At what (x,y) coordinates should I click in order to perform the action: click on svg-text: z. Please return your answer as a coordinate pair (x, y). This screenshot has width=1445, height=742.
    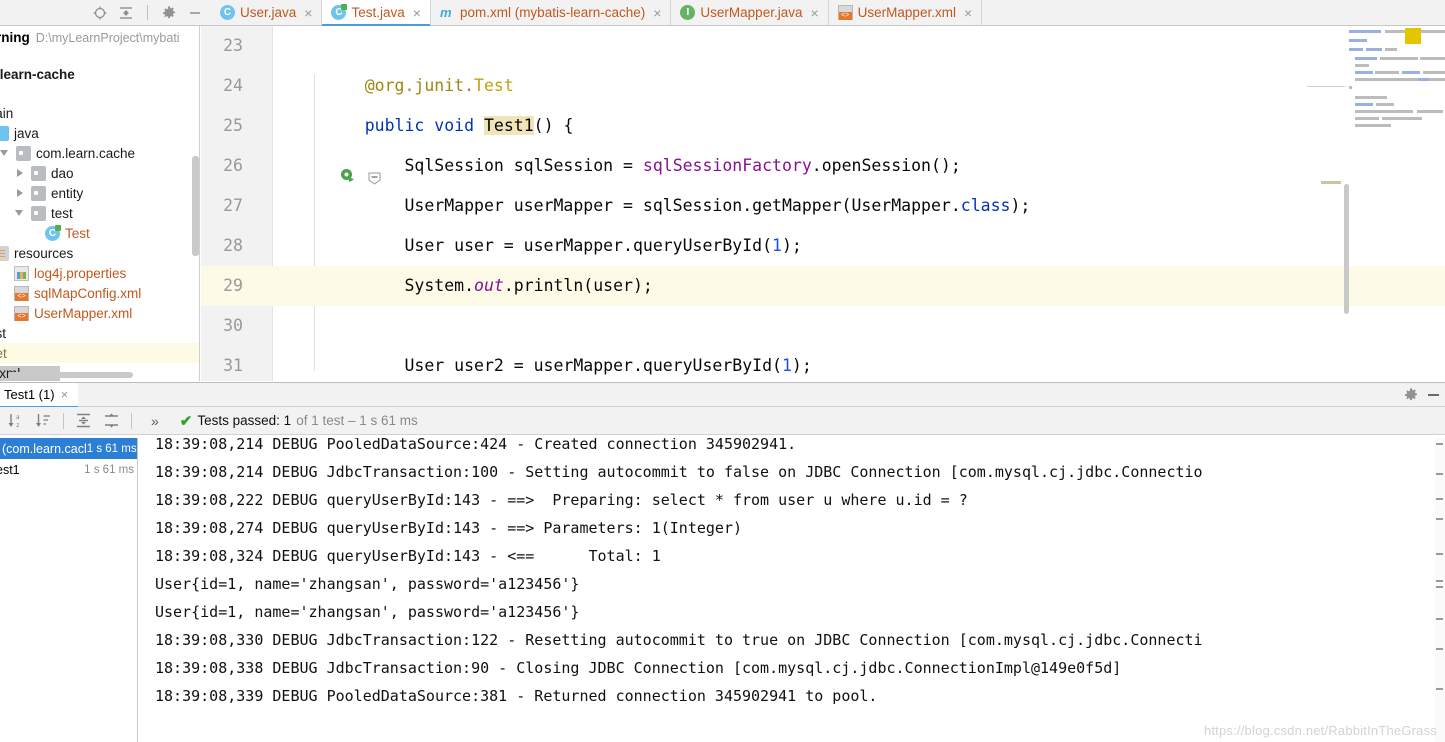
    Looking at the image, I should click on (18, 425).